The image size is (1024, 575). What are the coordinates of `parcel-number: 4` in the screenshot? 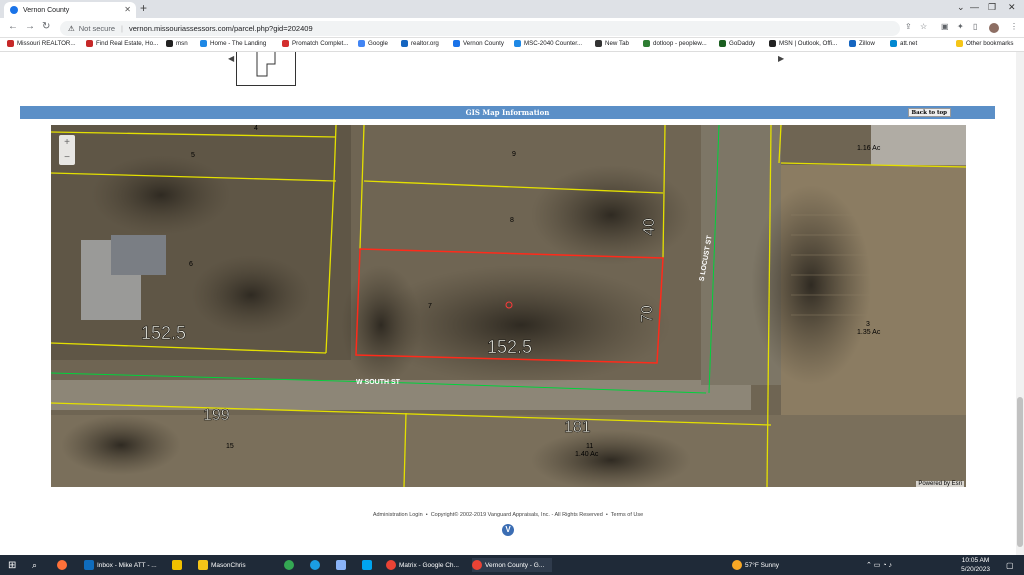 It's located at (256, 128).